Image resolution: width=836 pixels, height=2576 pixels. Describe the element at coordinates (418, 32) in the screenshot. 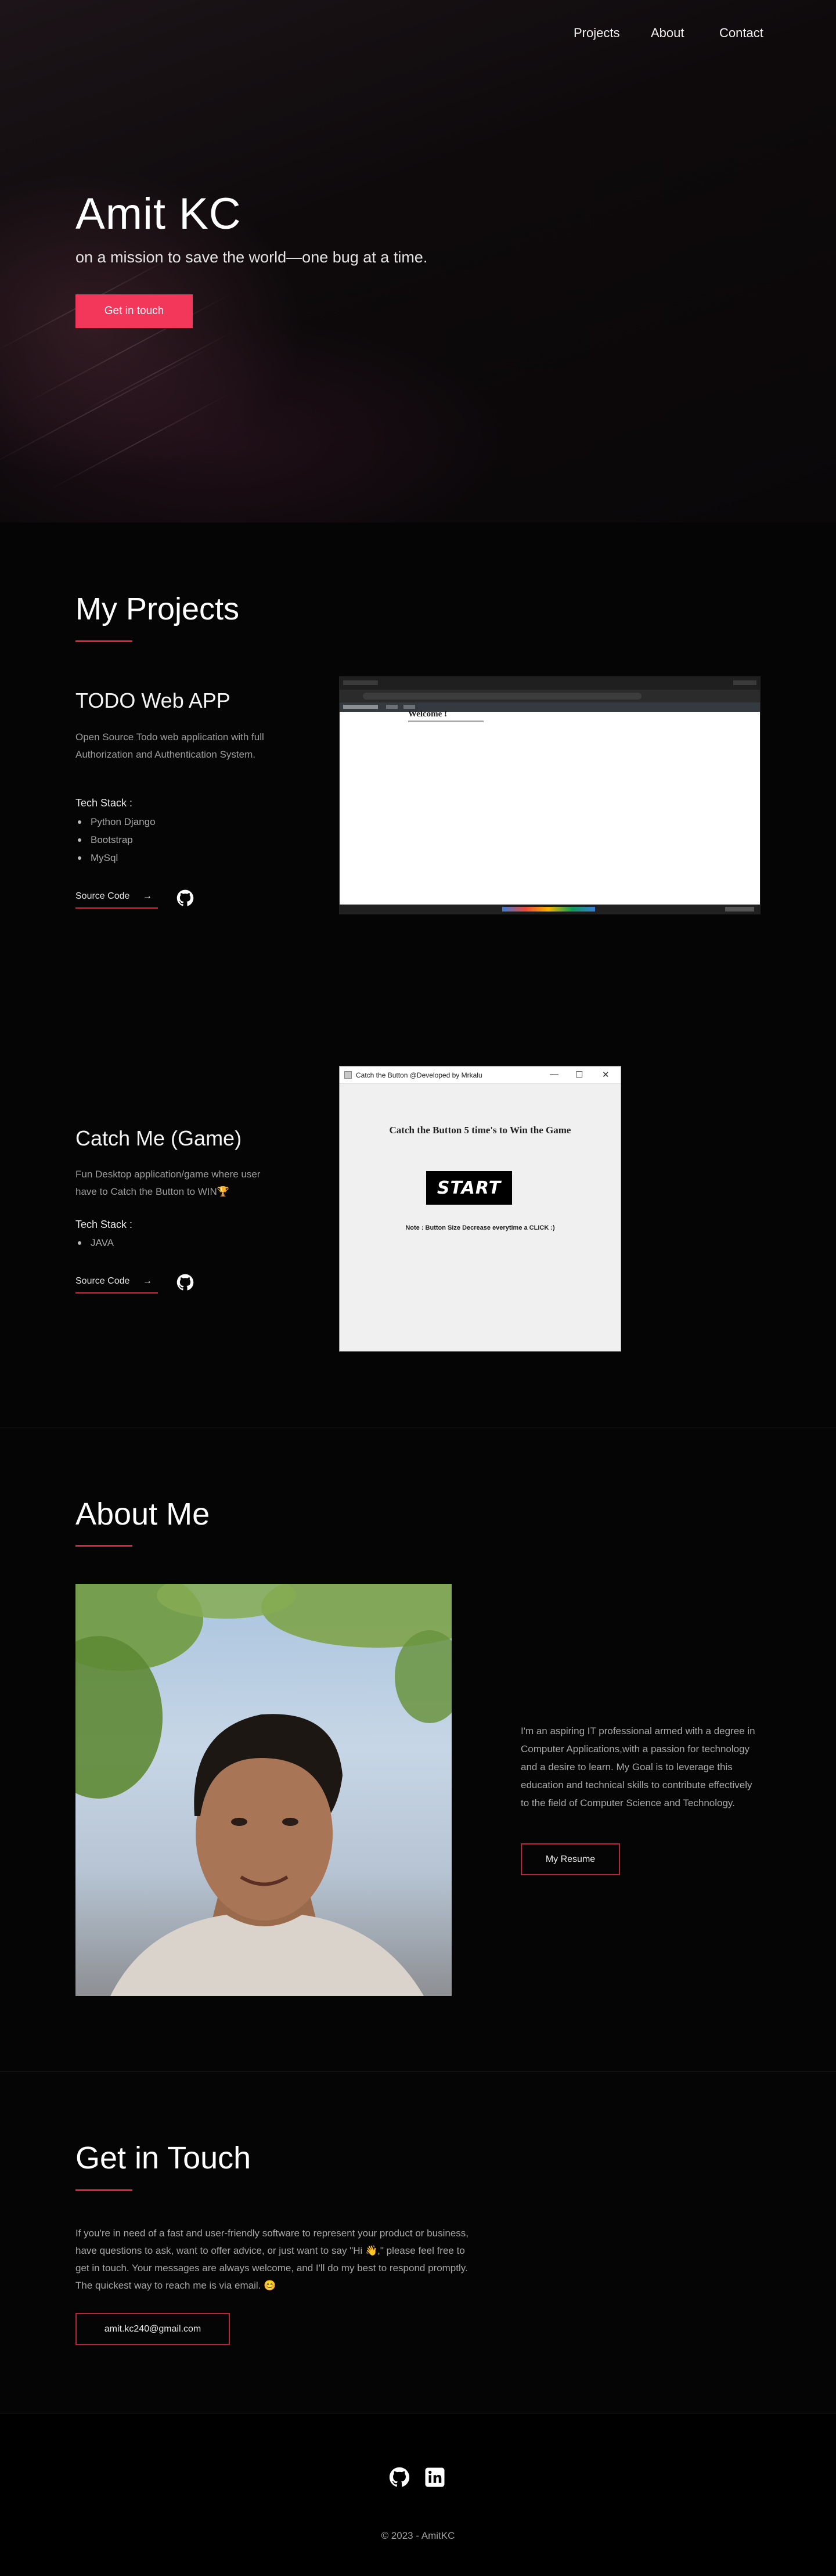

I see `top-nav: Projects About Contact` at that location.